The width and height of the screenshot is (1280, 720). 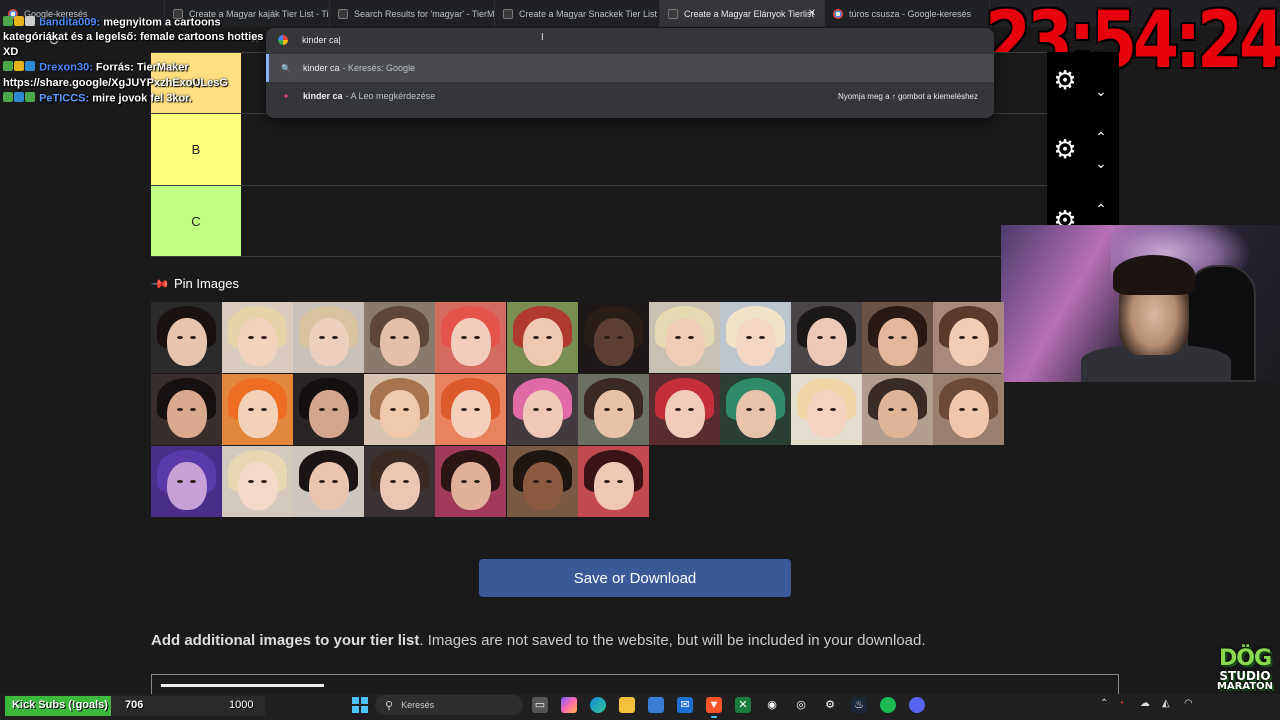 What do you see at coordinates (772, 705) in the screenshot?
I see `obs-icon: ◉` at bounding box center [772, 705].